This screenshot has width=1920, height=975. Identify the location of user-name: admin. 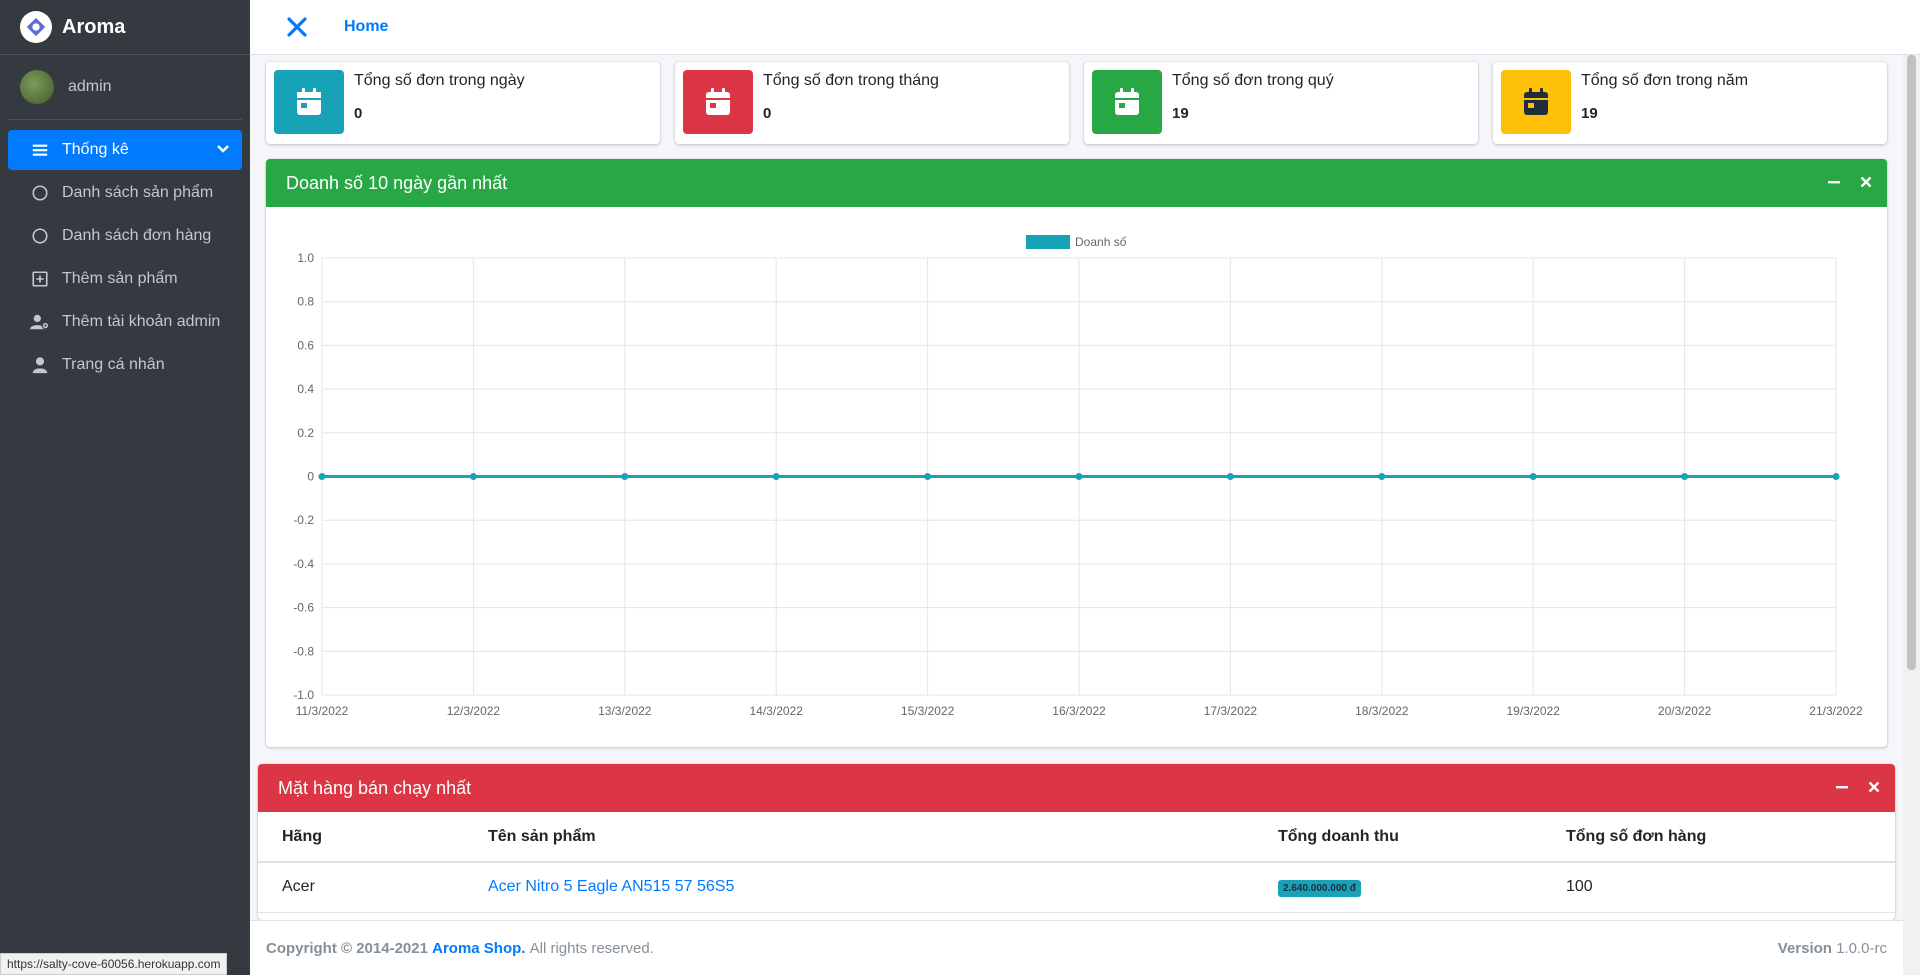
(90, 87).